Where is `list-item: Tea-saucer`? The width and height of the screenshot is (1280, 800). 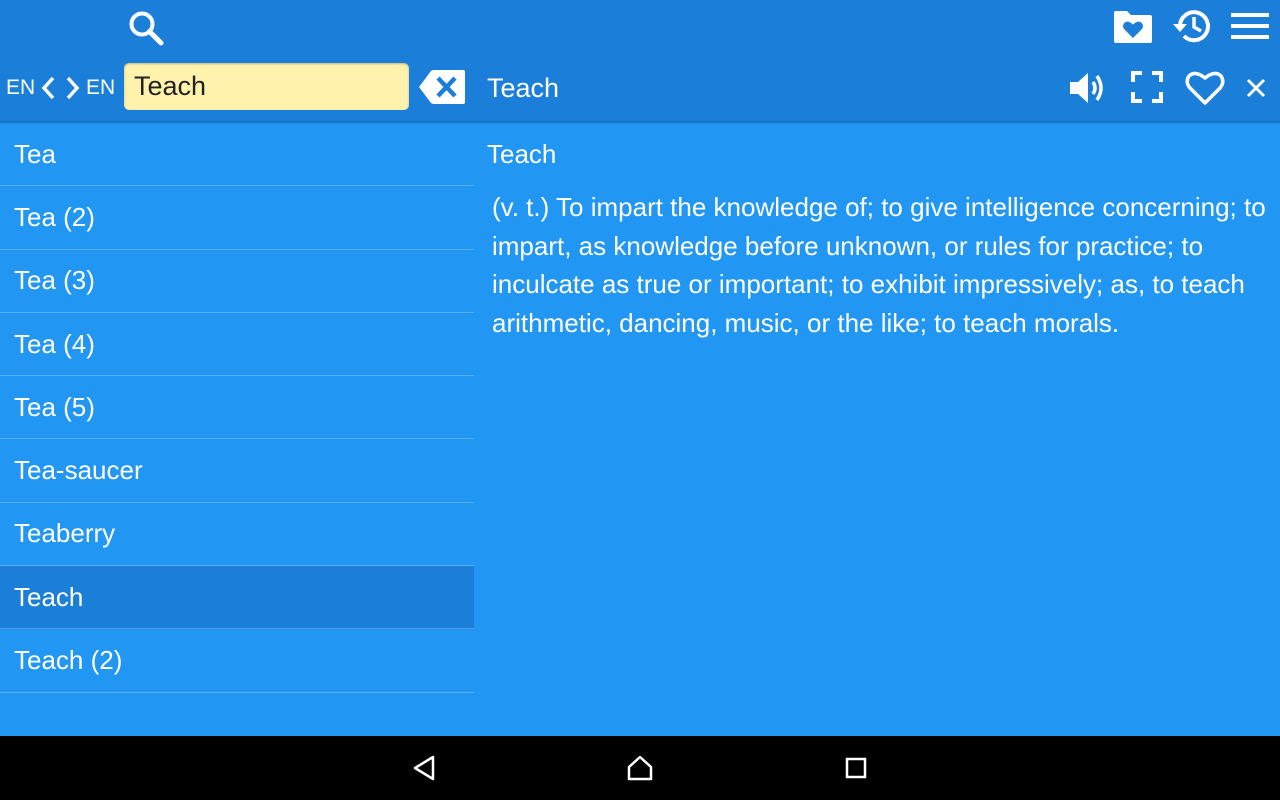 list-item: Tea-saucer is located at coordinates (237, 471).